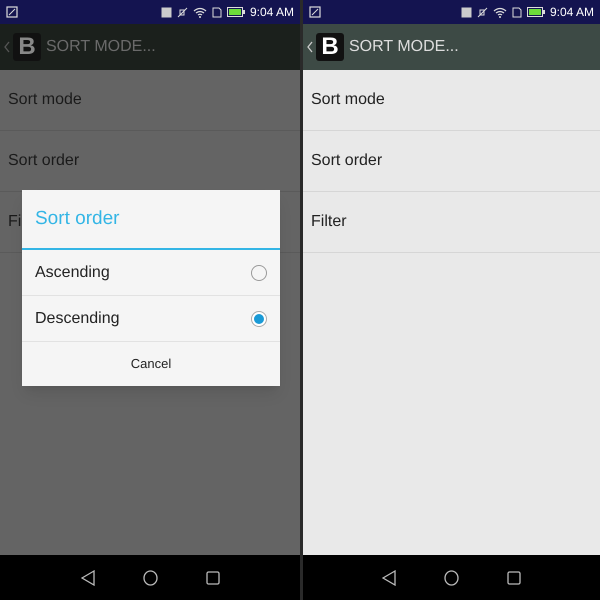 This screenshot has width=600, height=600. Describe the element at coordinates (151, 364) in the screenshot. I see `cancel-button: Cancel` at that location.